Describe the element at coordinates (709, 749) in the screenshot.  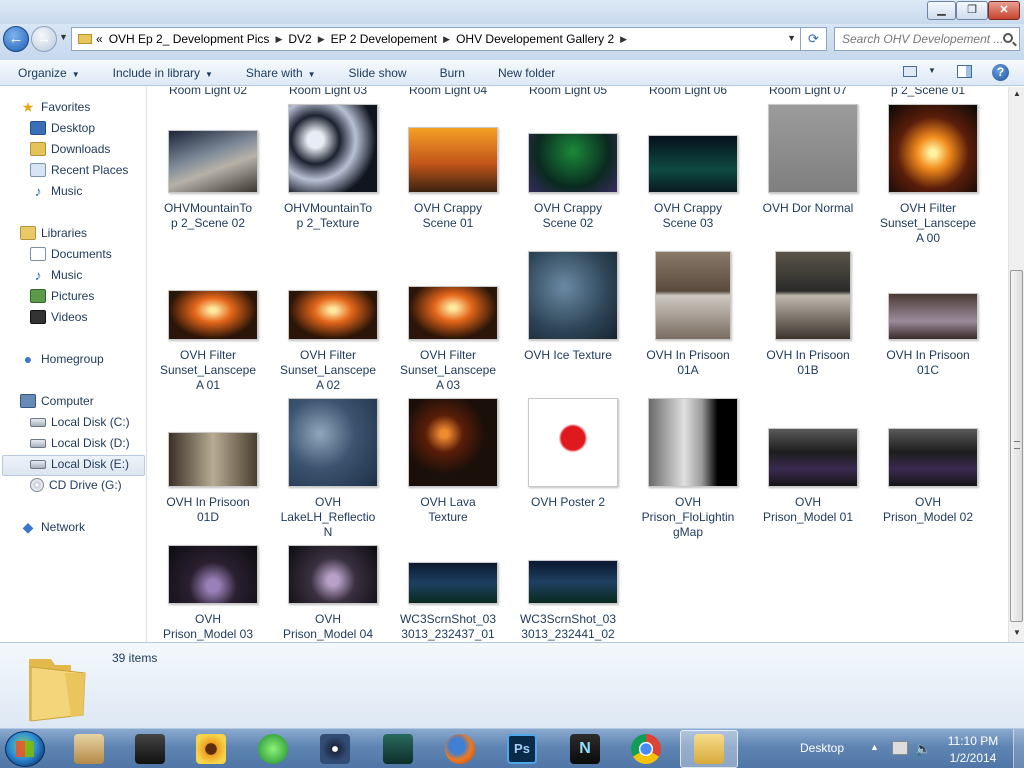
I see `taskbar-app-explorer` at that location.